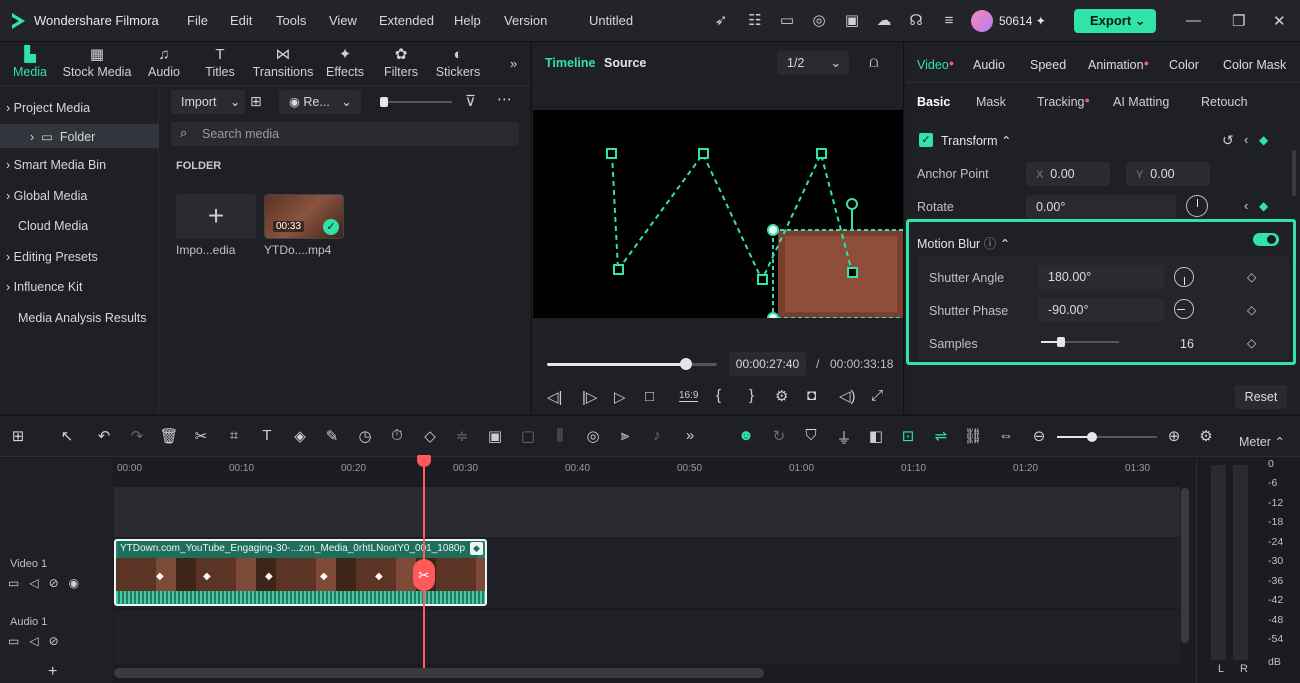  I want to click on subtab-retouch: Retouch, so click(1224, 102).